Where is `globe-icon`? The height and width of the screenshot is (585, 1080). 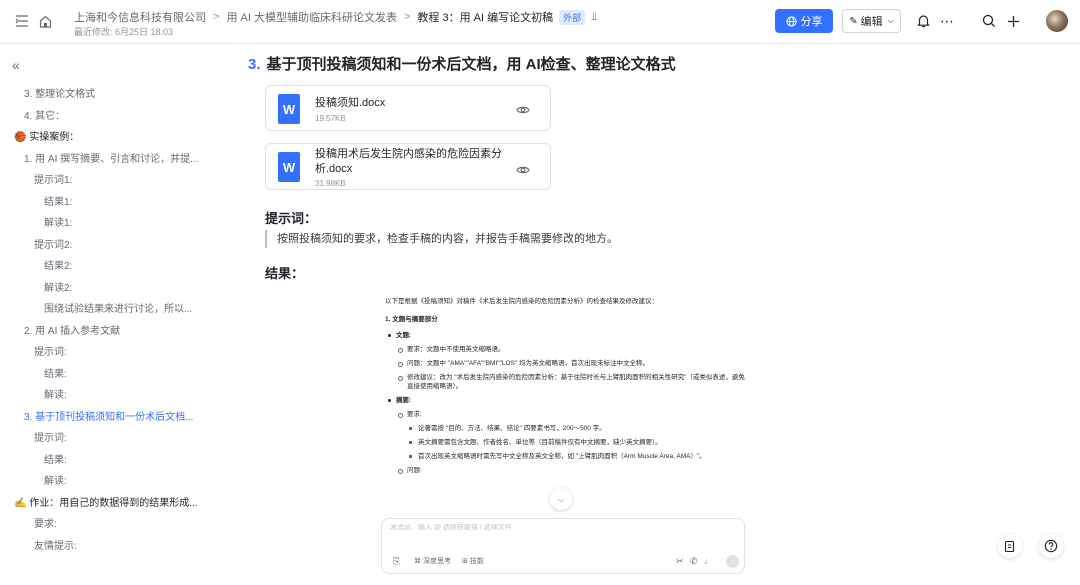 globe-icon is located at coordinates (791, 21).